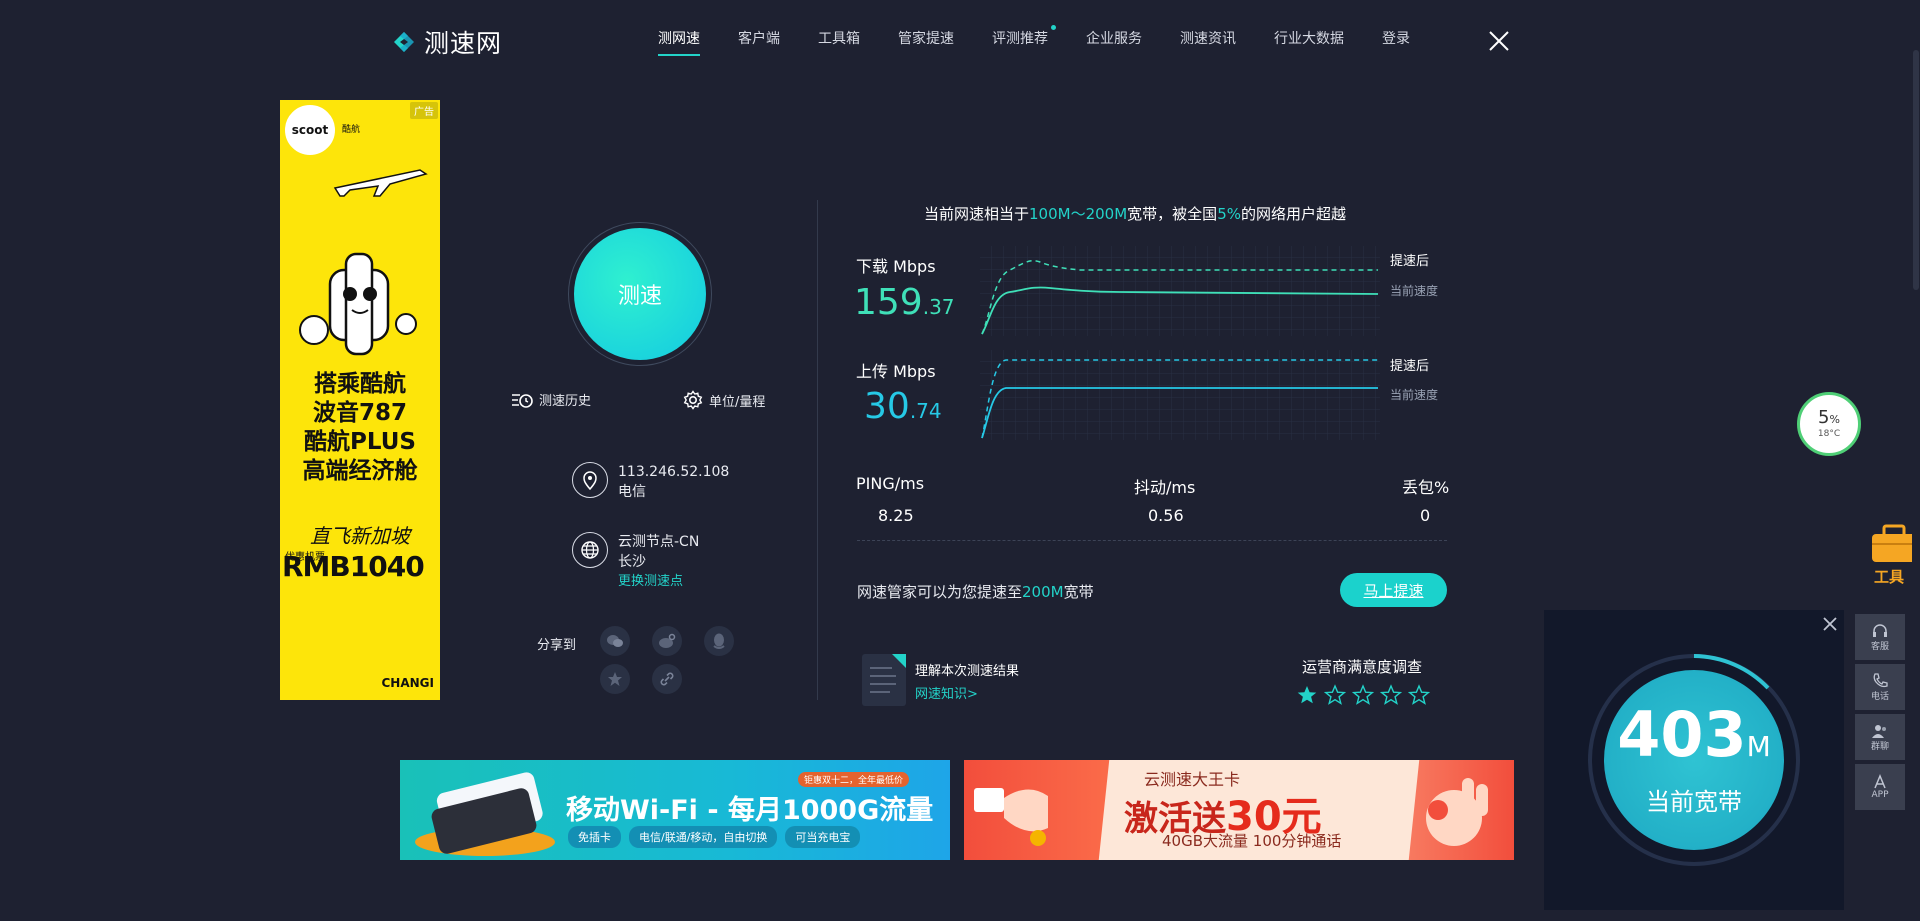  I want to click on units-label: 单位/量程, so click(737, 402).